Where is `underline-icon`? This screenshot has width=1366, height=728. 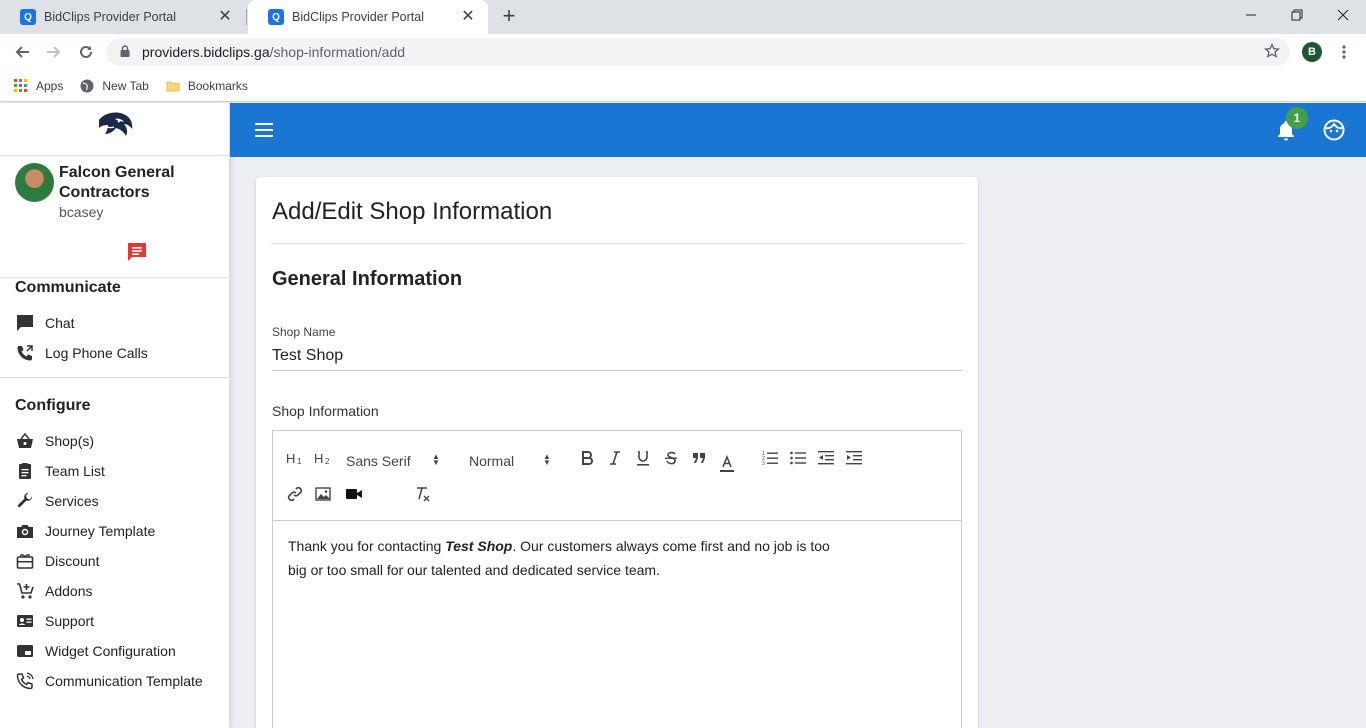 underline-icon is located at coordinates (643, 458).